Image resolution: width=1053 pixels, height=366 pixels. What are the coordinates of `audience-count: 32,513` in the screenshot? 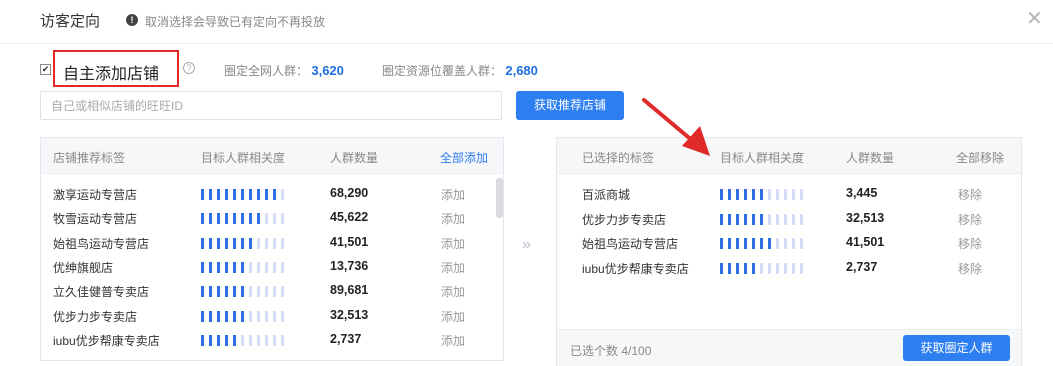 It's located at (865, 217).